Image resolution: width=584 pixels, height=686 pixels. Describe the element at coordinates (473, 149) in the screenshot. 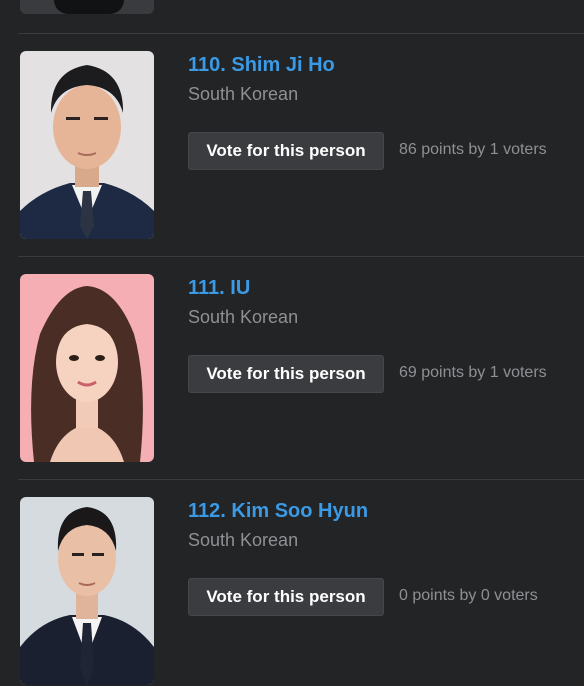

I see `points-summary: 86 points by 1 voters` at that location.